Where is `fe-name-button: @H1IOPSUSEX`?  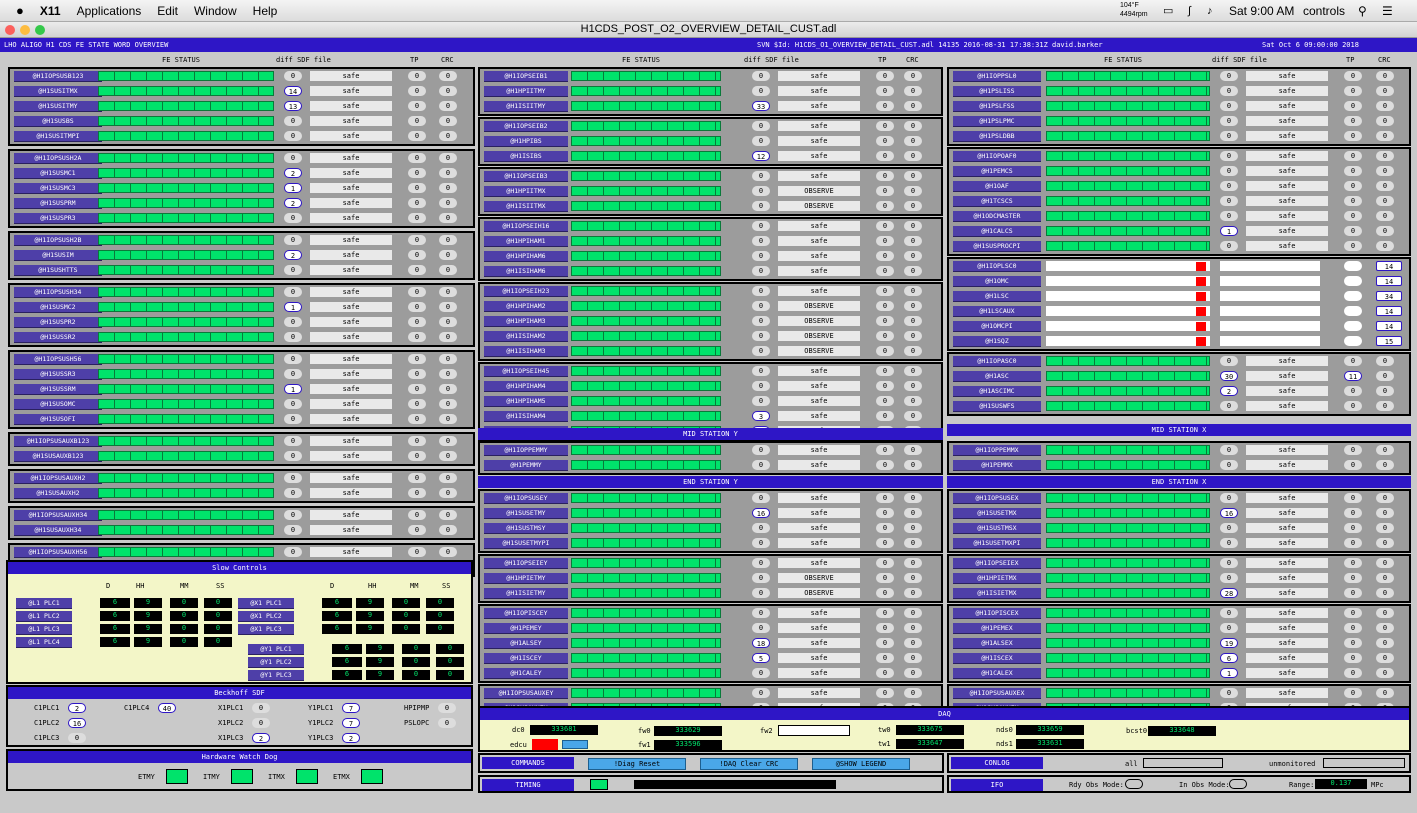 fe-name-button: @H1IOPSUSEX is located at coordinates (997, 498).